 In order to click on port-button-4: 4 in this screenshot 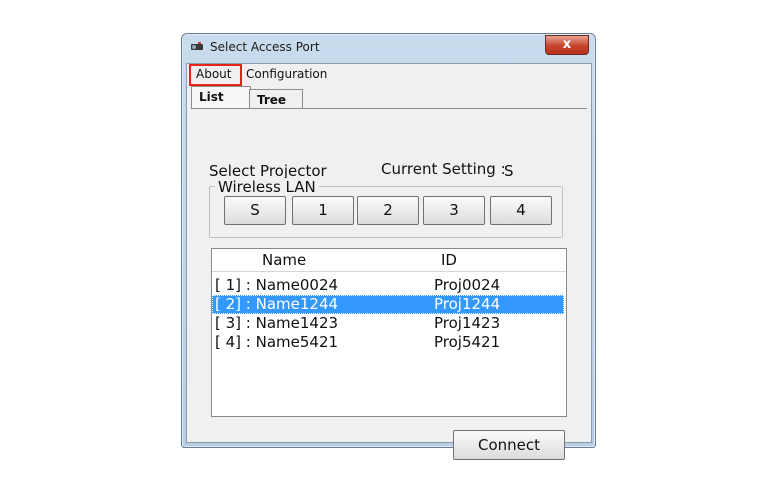, I will do `click(521, 210)`.